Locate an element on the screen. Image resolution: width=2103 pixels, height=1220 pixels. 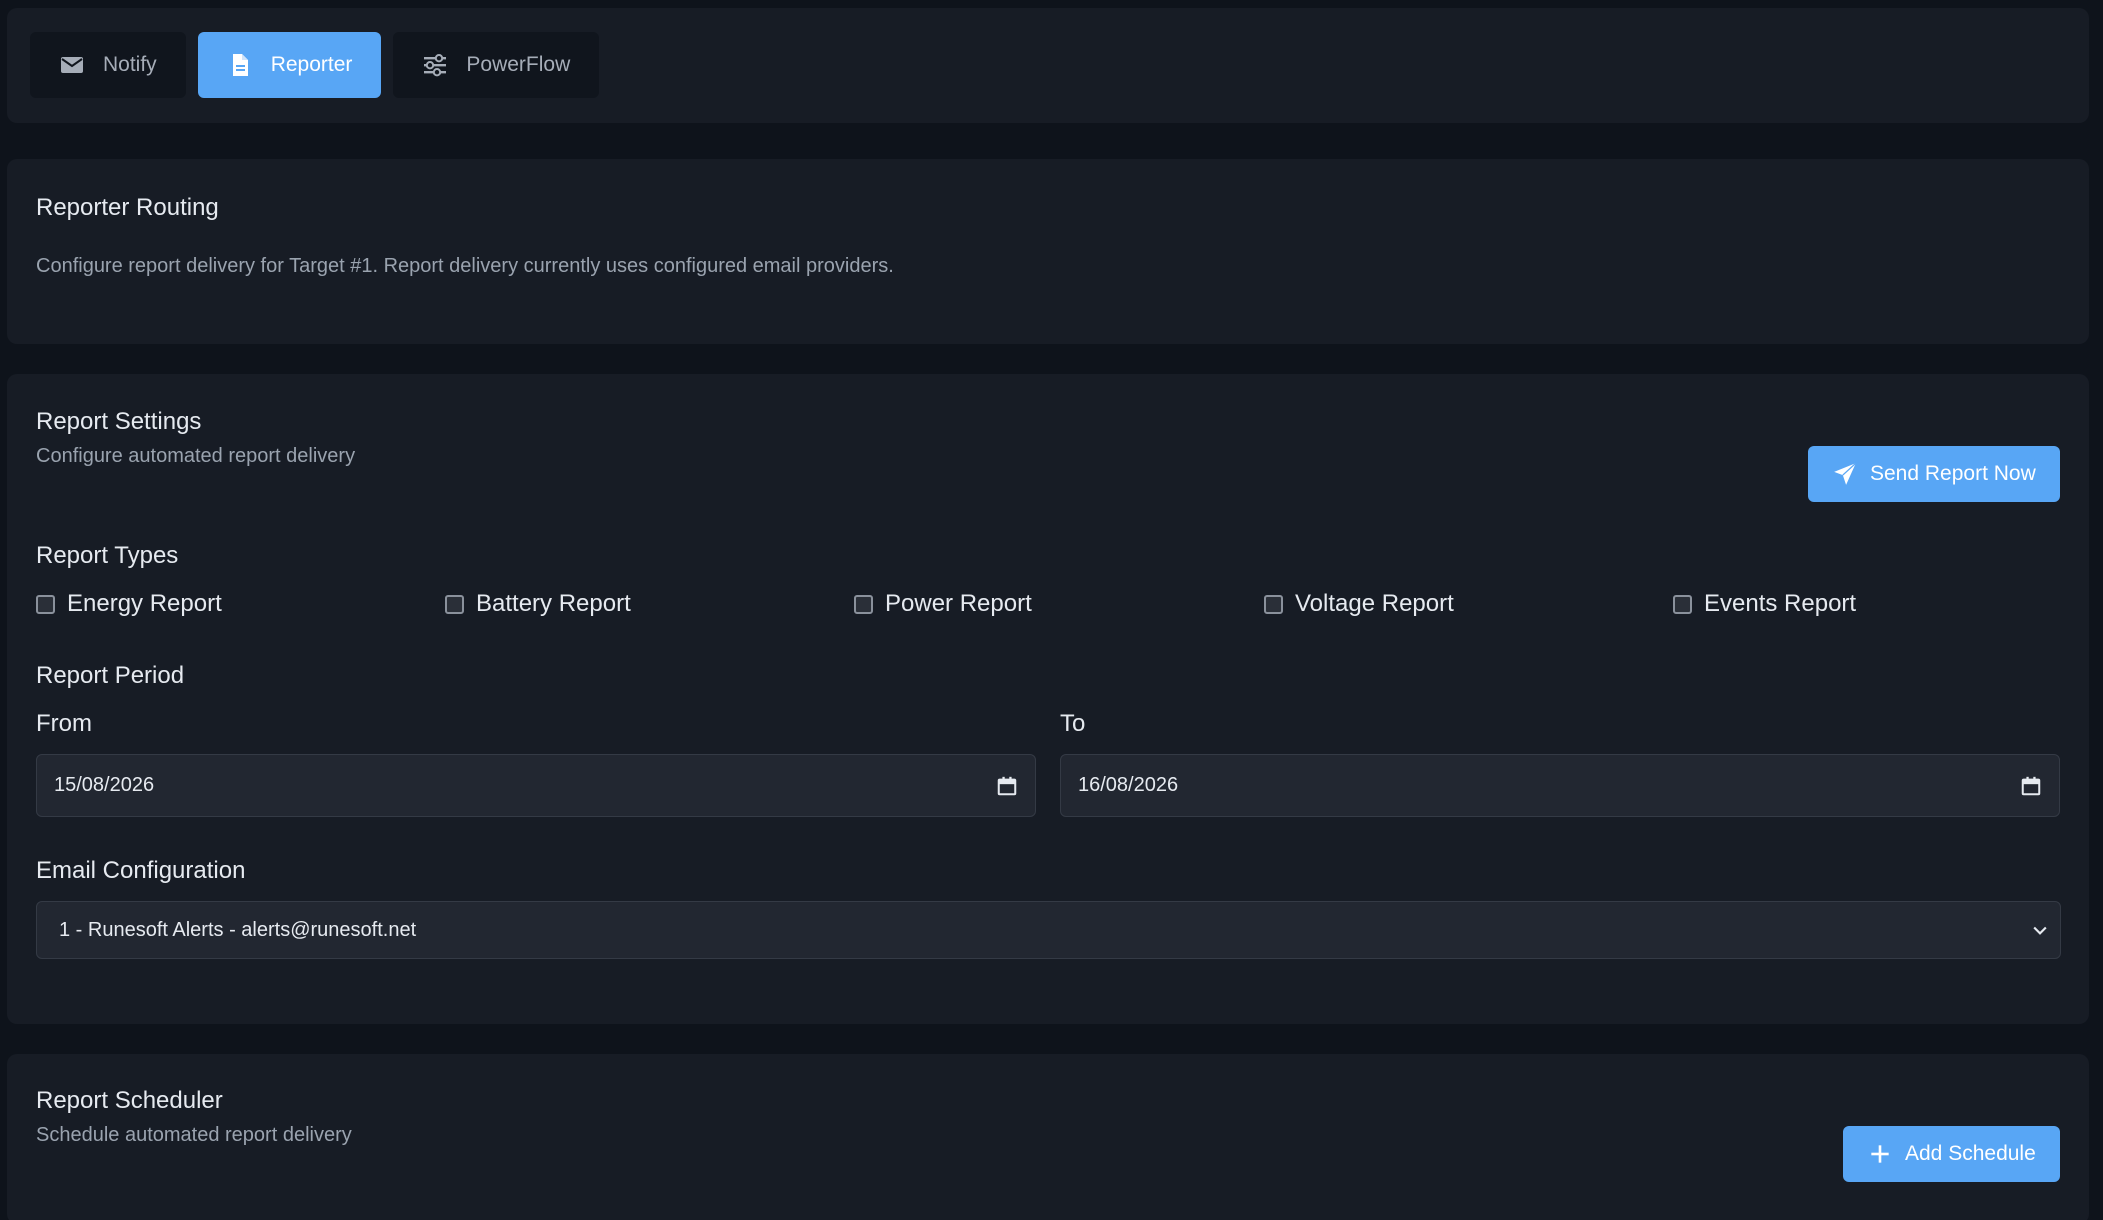
scheduler-title: Report Scheduler is located at coordinates (129, 1100).